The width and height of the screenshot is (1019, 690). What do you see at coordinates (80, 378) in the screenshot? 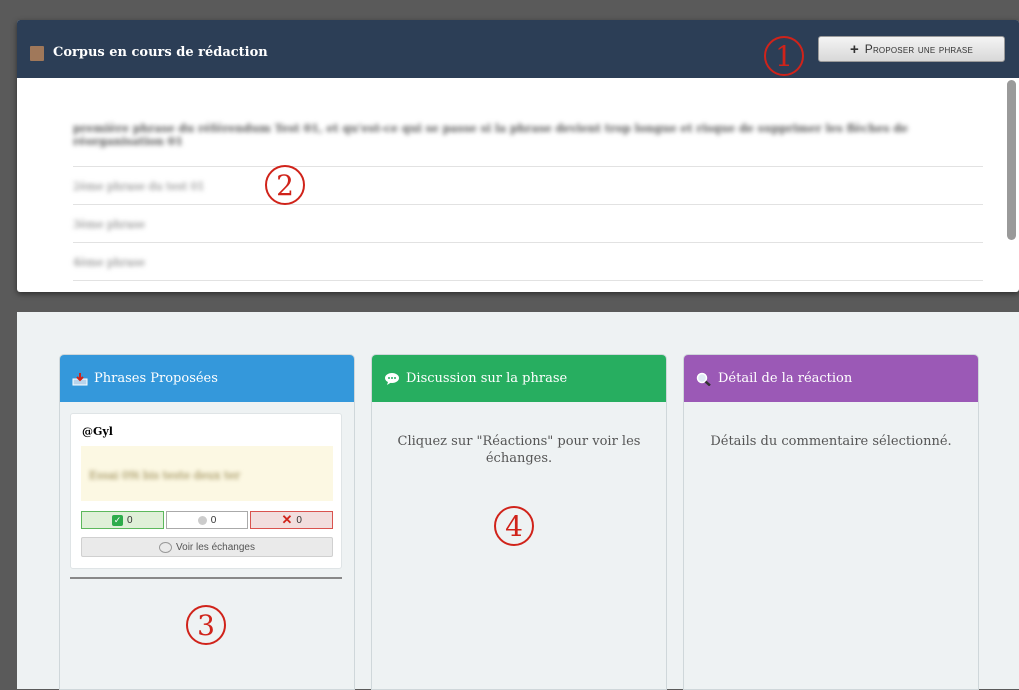
I see `inbox-icon` at bounding box center [80, 378].